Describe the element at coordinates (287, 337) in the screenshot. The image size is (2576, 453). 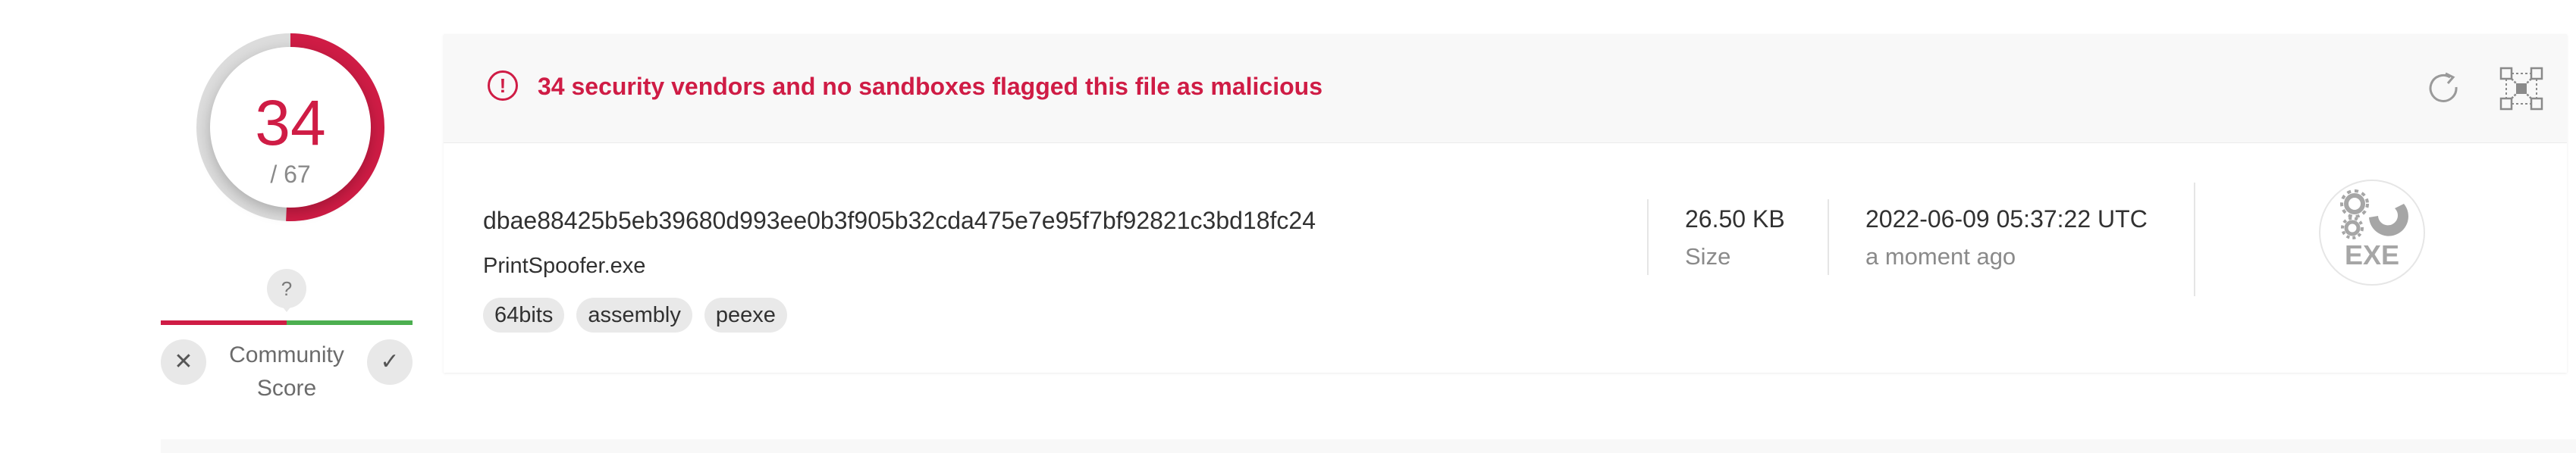
I see `community-score: ? ✕ Community Score ✓` at that location.